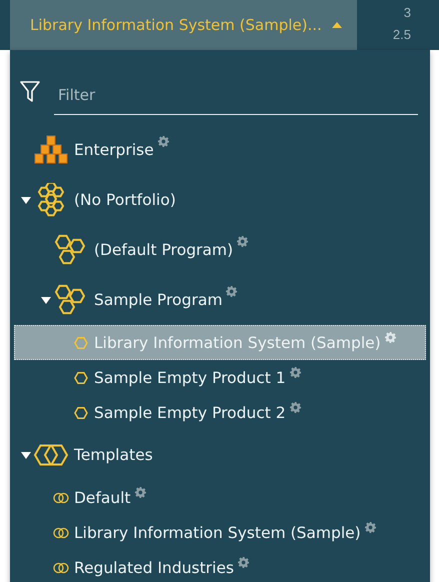 This screenshot has width=439, height=582. What do you see at coordinates (220, 150) in the screenshot?
I see `tree-item: Enterprise` at bounding box center [220, 150].